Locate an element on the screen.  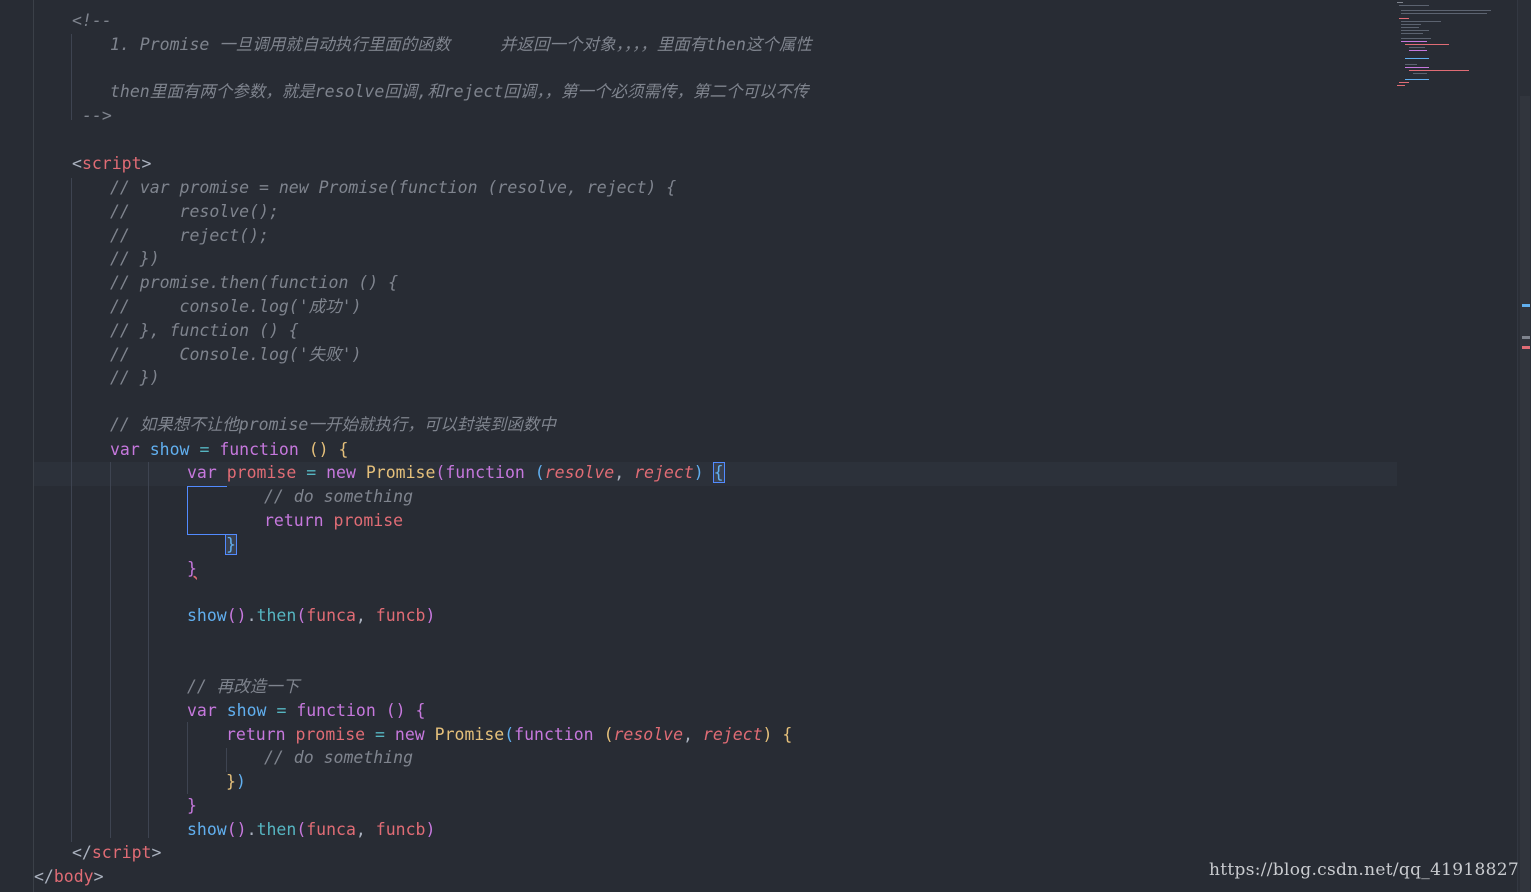
code-line-1: <!-- is located at coordinates (92, 21).